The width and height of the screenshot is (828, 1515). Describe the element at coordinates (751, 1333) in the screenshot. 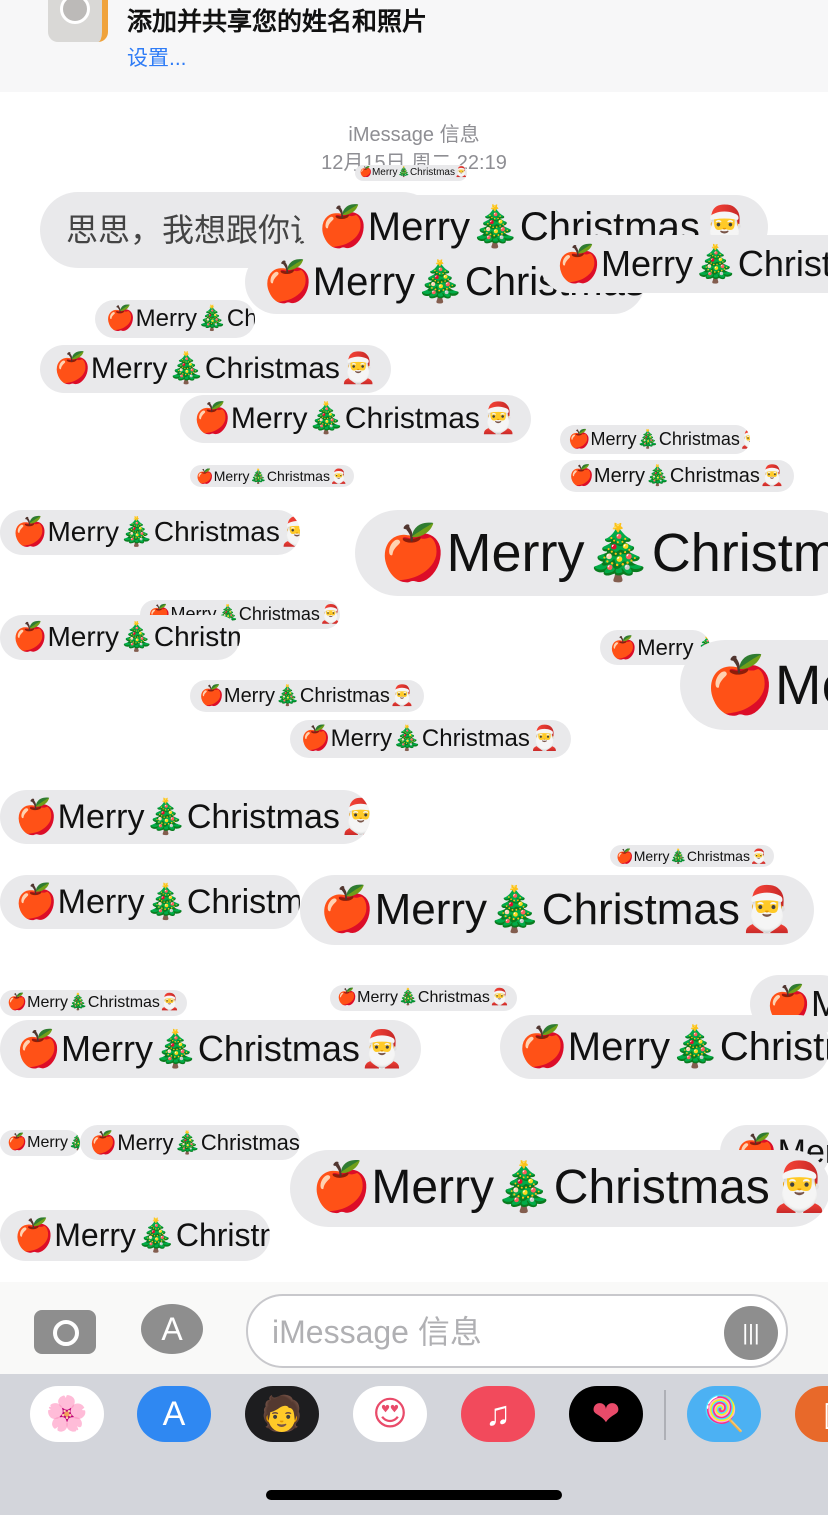

I see `waveform-icon: |||` at that location.